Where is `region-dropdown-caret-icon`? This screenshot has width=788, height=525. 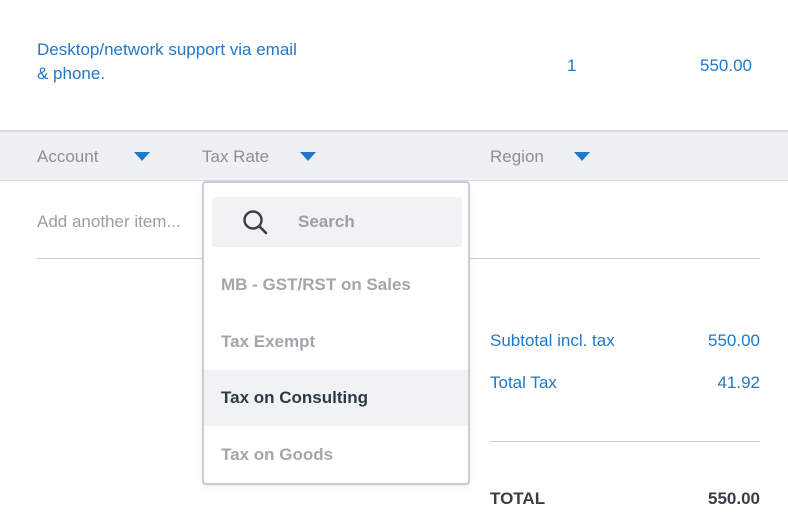
region-dropdown-caret-icon is located at coordinates (582, 156).